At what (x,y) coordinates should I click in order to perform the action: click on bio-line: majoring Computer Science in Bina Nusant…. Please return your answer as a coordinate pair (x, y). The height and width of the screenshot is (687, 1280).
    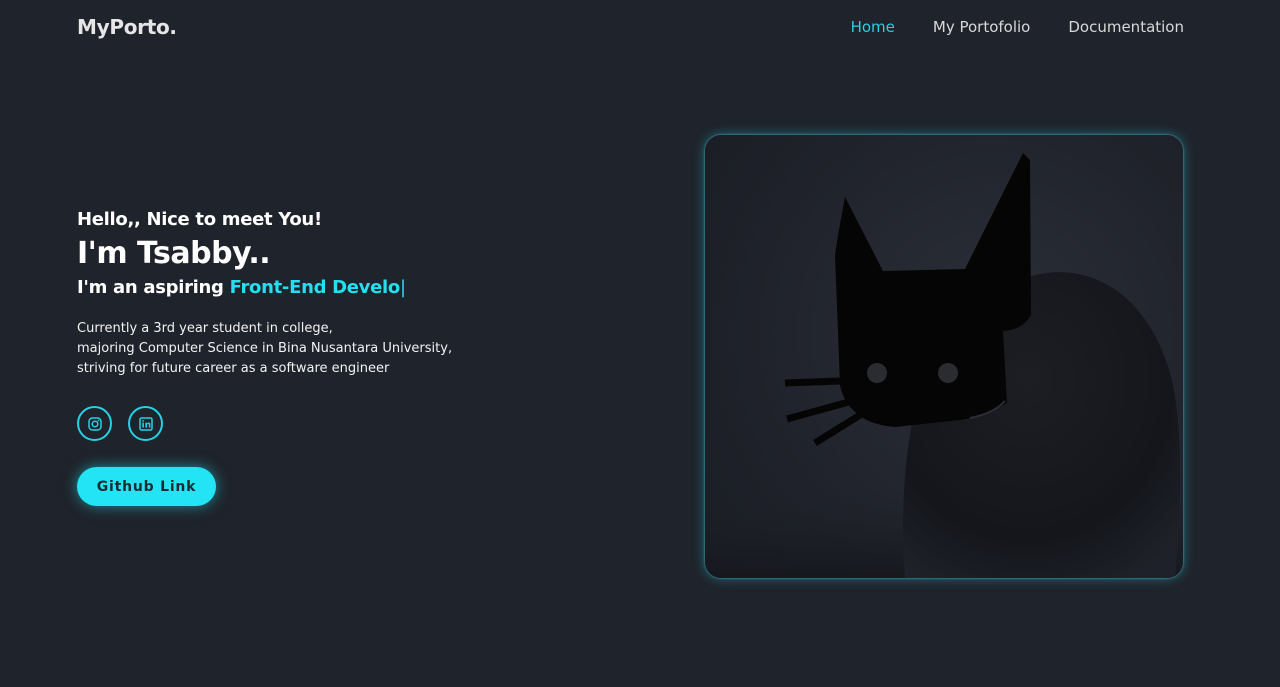
    Looking at the image, I should click on (265, 348).